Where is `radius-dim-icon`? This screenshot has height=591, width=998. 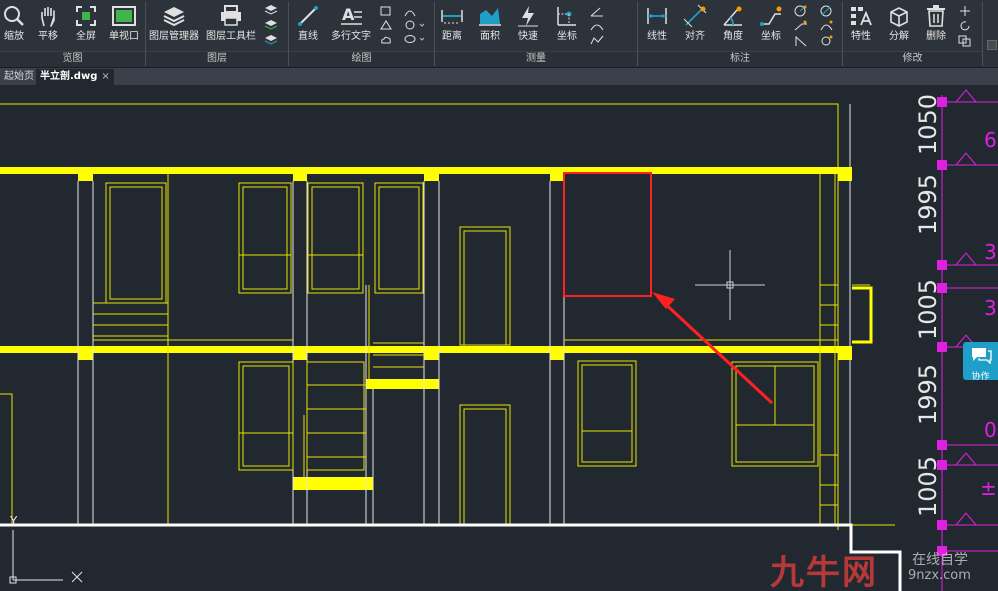
radius-dim-icon is located at coordinates (801, 11).